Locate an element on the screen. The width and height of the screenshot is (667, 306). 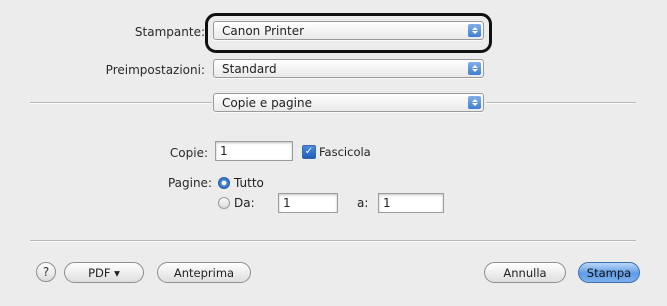
collate-label: Fascicola is located at coordinates (345, 152).